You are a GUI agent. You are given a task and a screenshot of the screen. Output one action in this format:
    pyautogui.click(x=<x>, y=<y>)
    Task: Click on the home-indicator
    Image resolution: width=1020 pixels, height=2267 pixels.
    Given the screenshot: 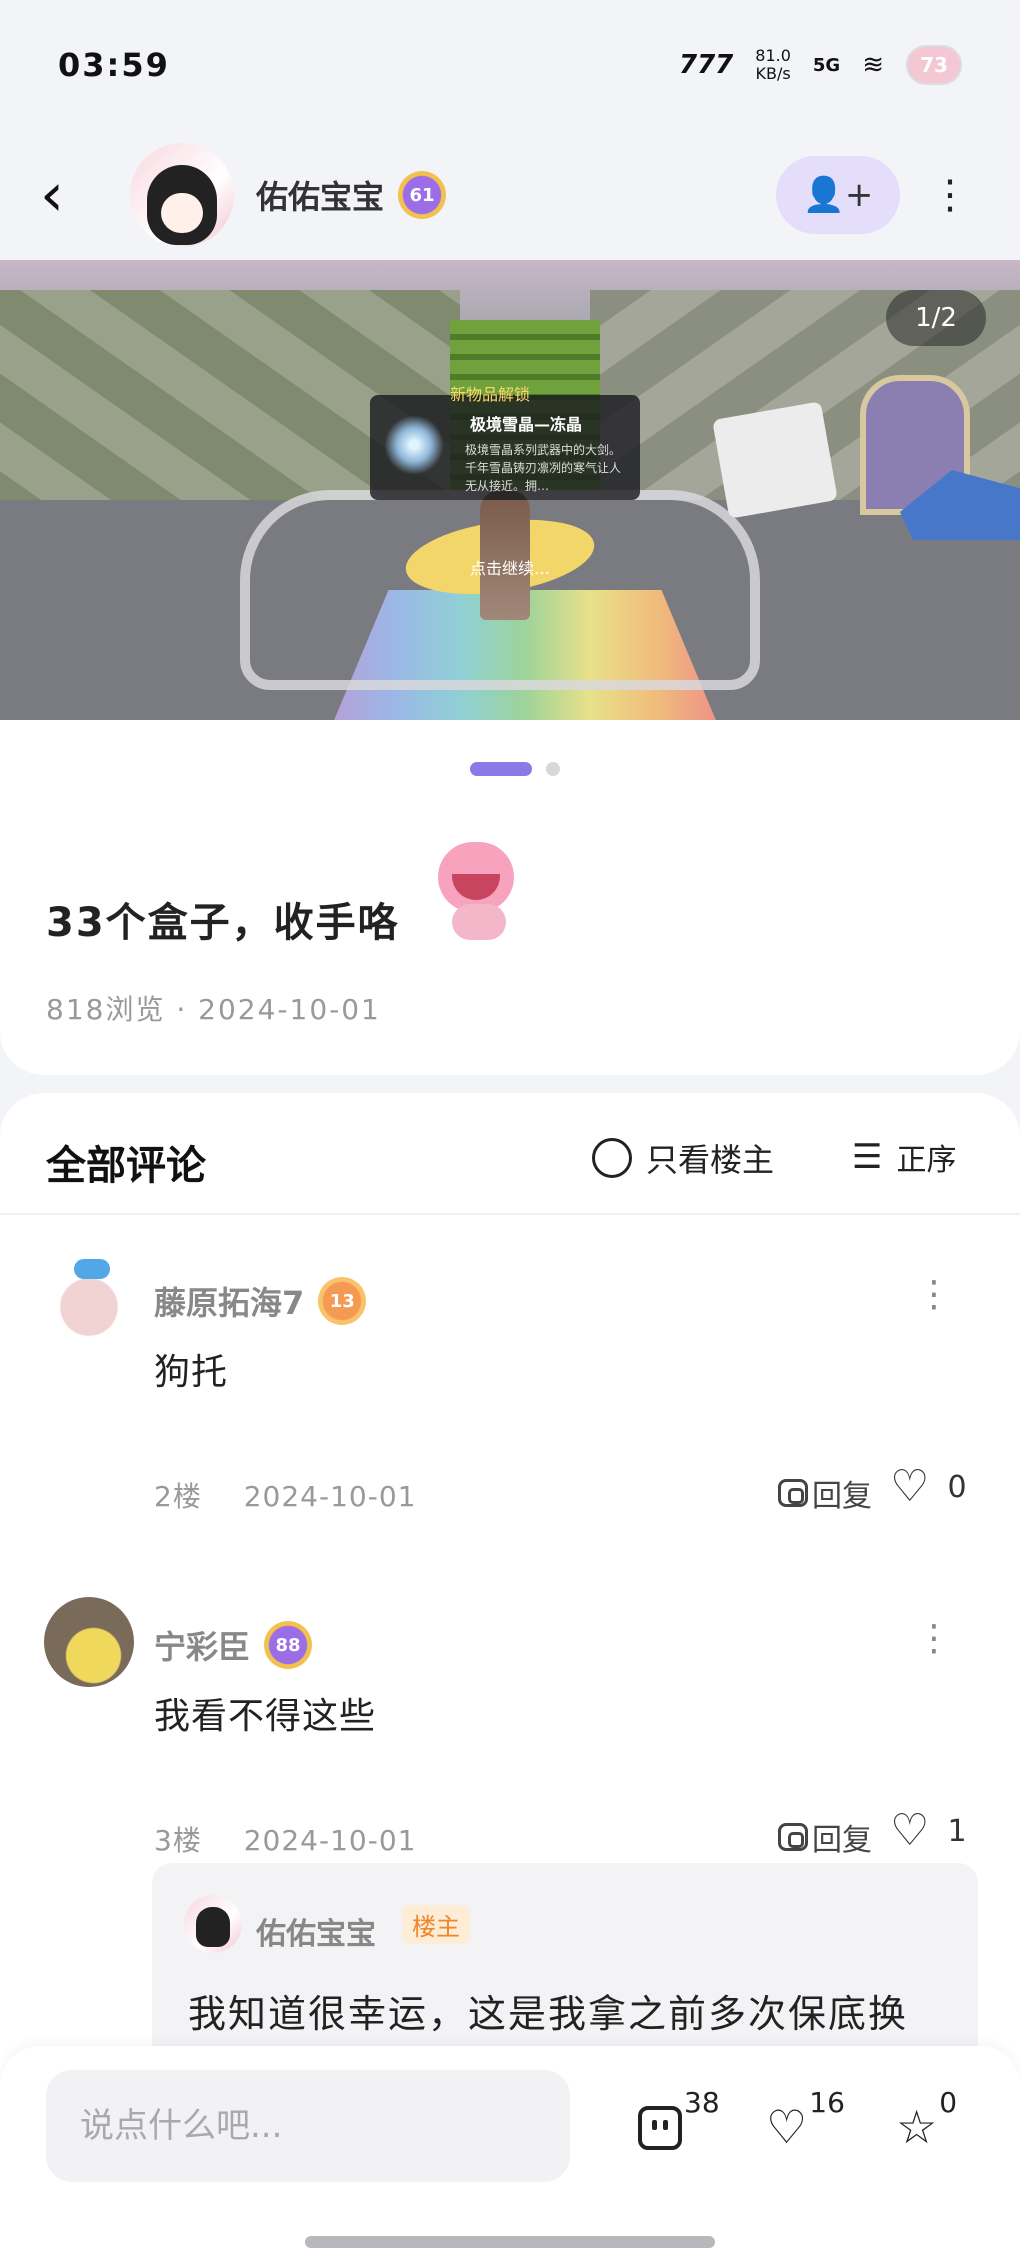 What is the action you would take?
    pyautogui.click(x=510, y=2242)
    